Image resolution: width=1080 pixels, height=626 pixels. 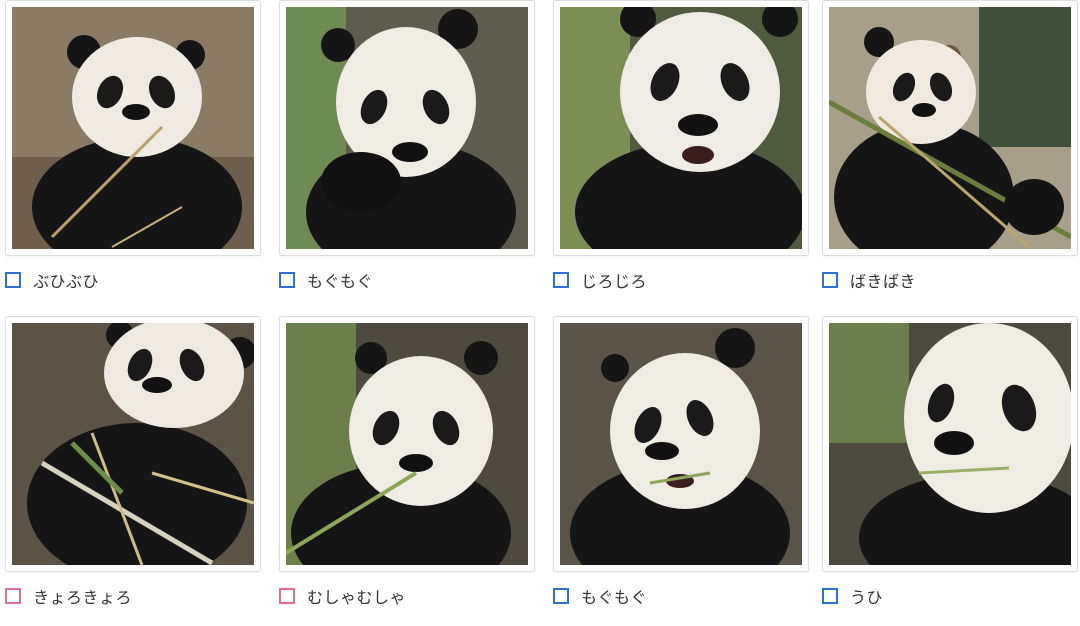 I want to click on photo-label: ばきばき, so click(x=883, y=281).